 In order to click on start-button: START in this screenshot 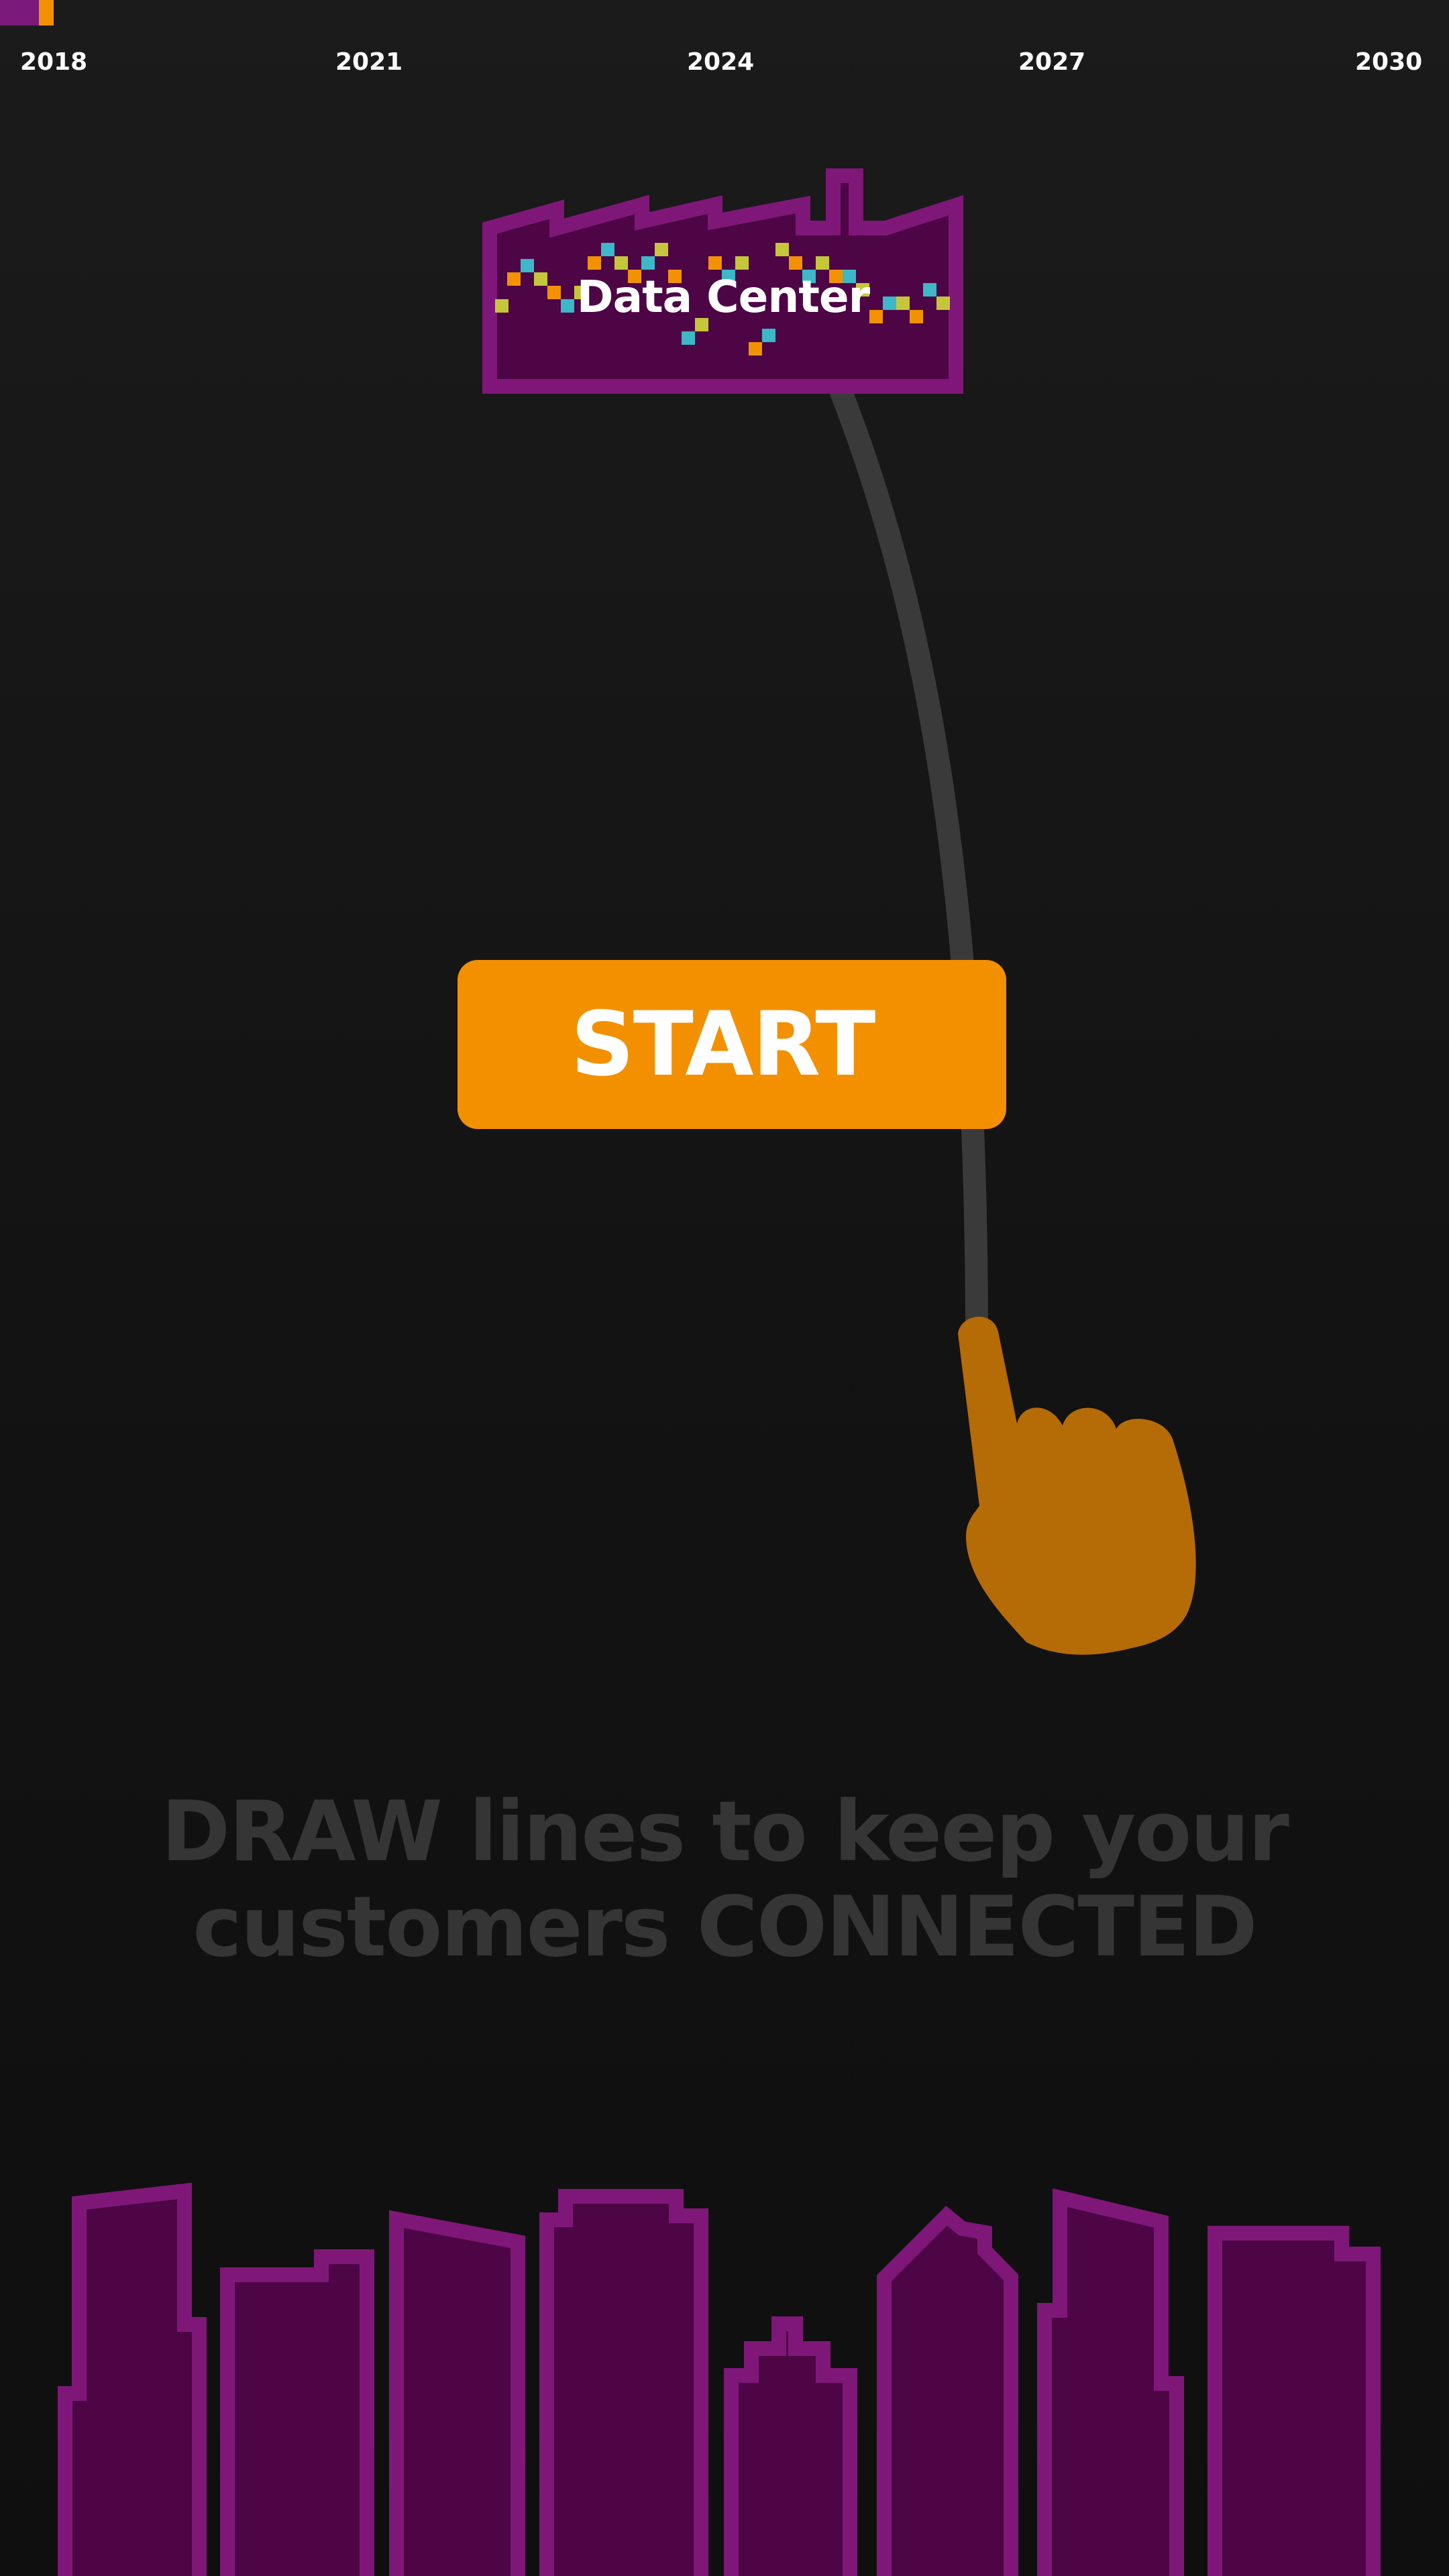, I will do `click(732, 1044)`.